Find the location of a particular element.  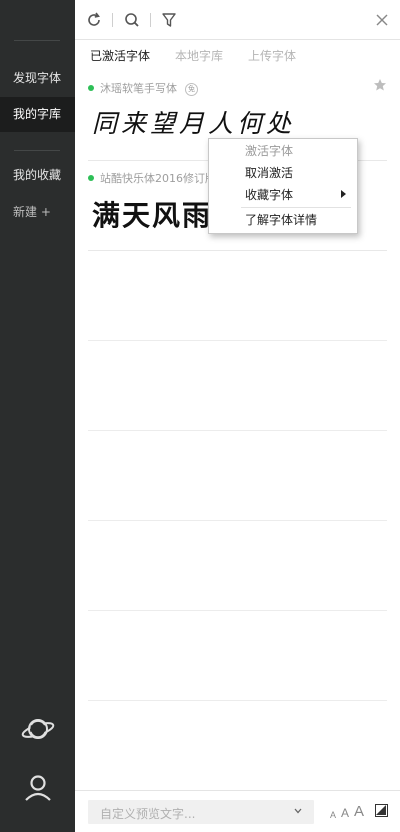

free-badge: 免 is located at coordinates (191, 89).